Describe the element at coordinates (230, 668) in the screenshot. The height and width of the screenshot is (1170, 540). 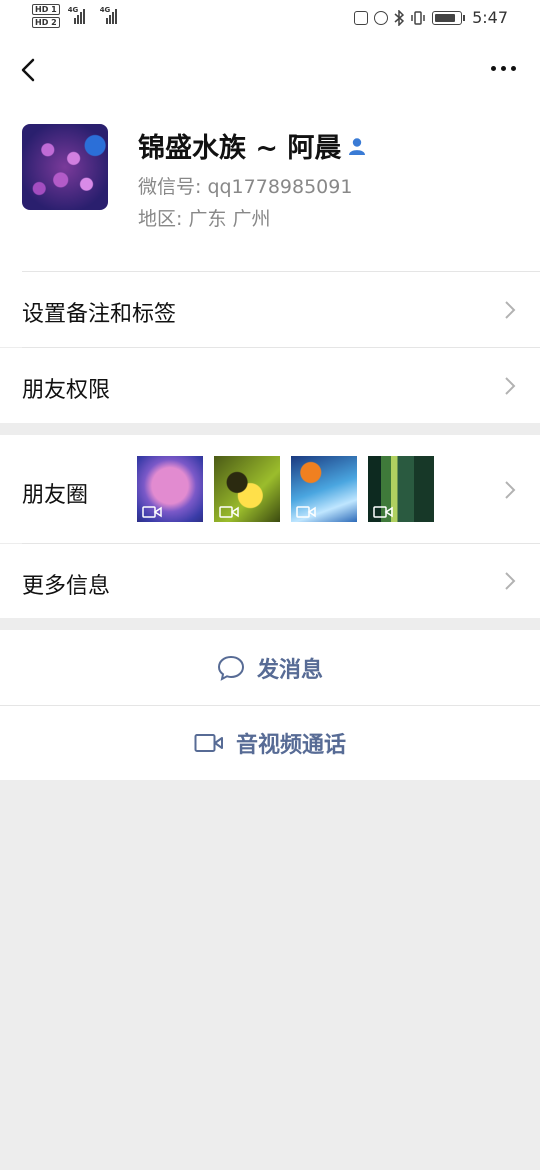
I see `chat-bubble-icon` at that location.